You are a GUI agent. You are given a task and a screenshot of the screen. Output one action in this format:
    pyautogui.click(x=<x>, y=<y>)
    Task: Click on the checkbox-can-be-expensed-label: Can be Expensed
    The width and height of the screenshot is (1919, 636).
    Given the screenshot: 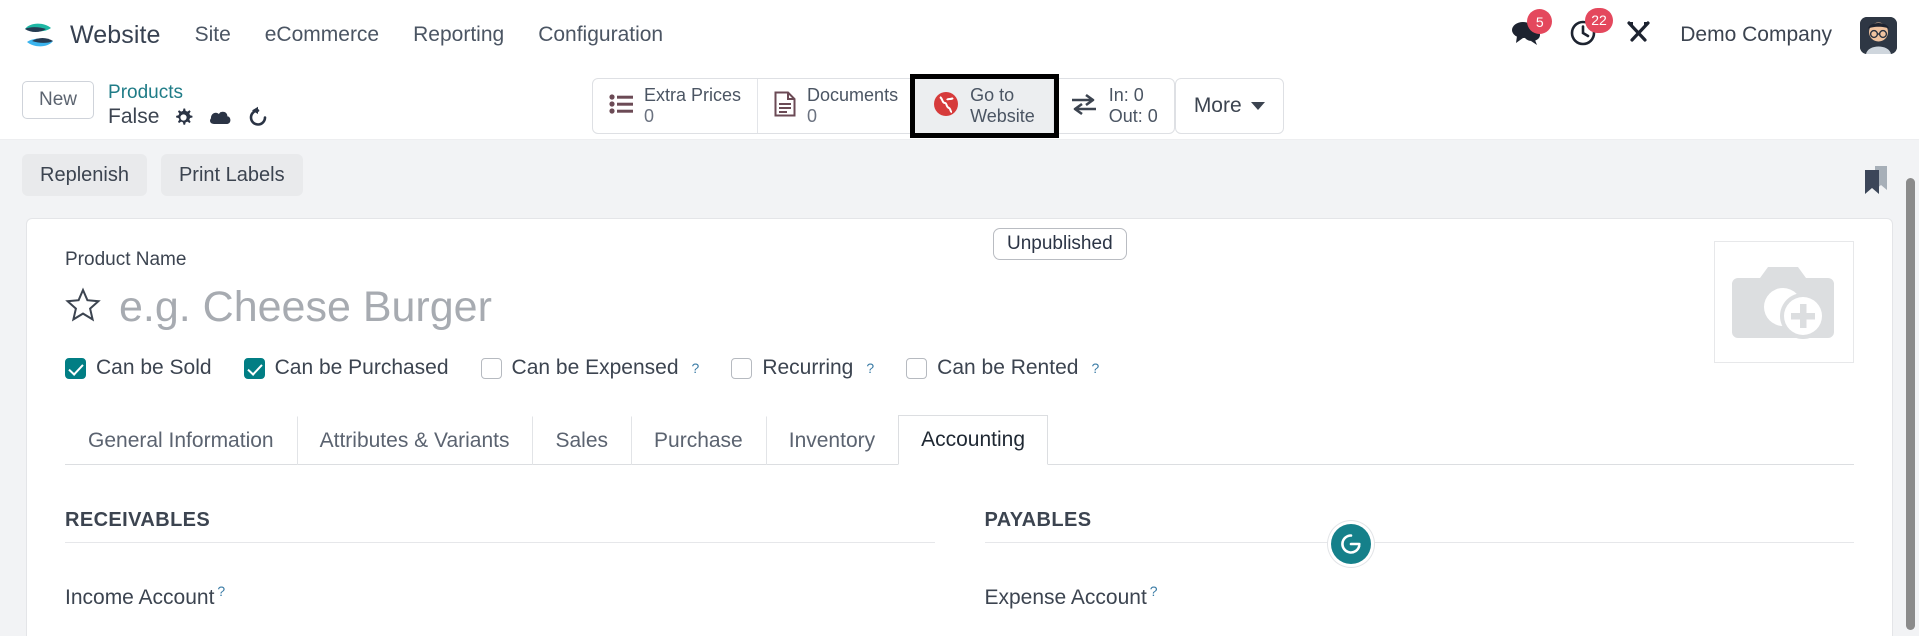 What is the action you would take?
    pyautogui.click(x=595, y=368)
    